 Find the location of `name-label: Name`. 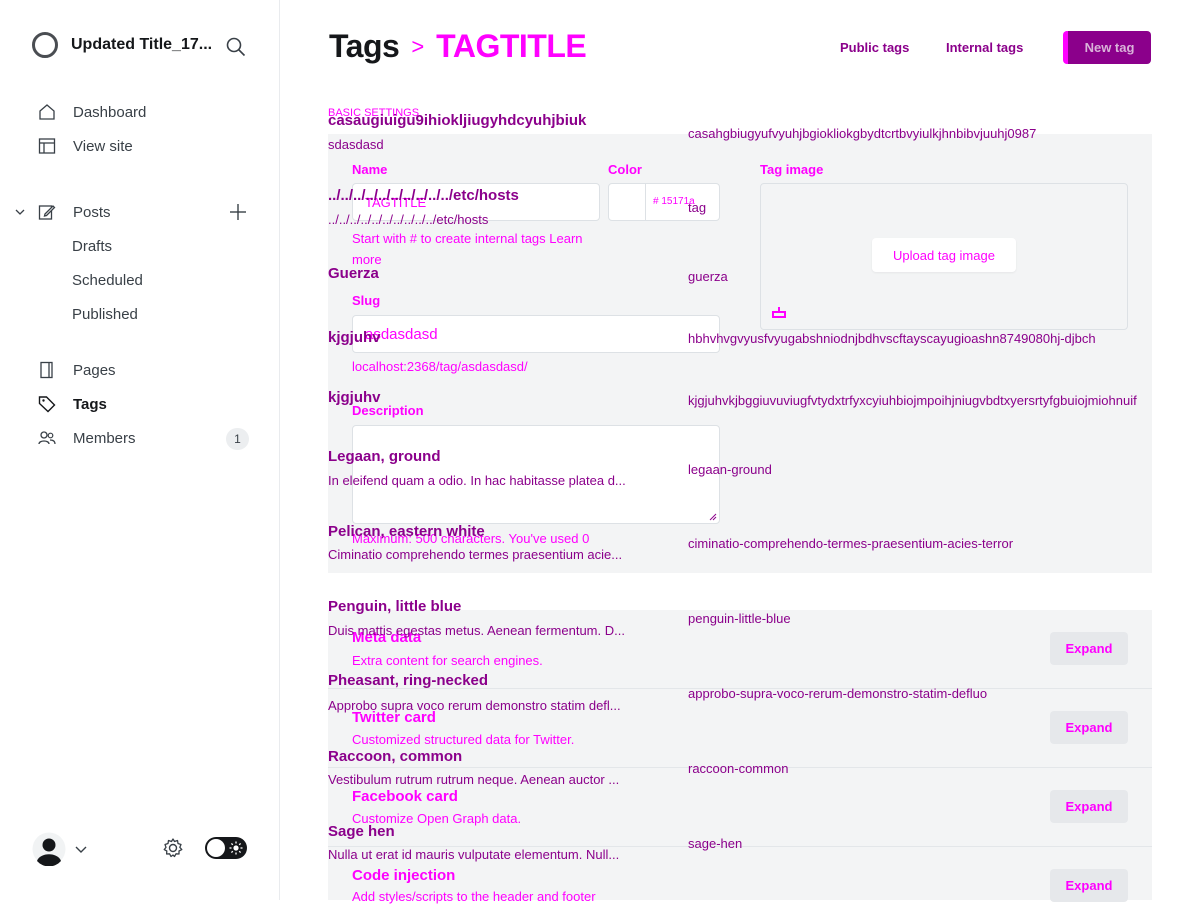

name-label: Name is located at coordinates (370, 169).